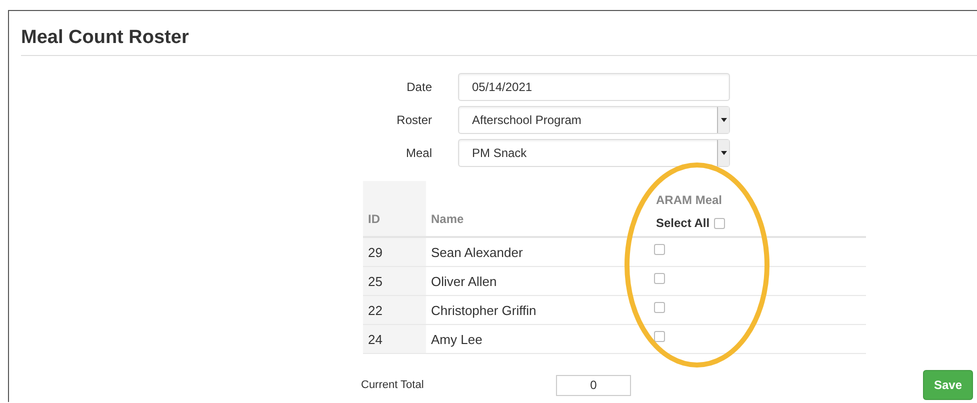 This screenshot has height=403, width=977. What do you see at coordinates (393, 385) in the screenshot?
I see `total-label: Current Total` at bounding box center [393, 385].